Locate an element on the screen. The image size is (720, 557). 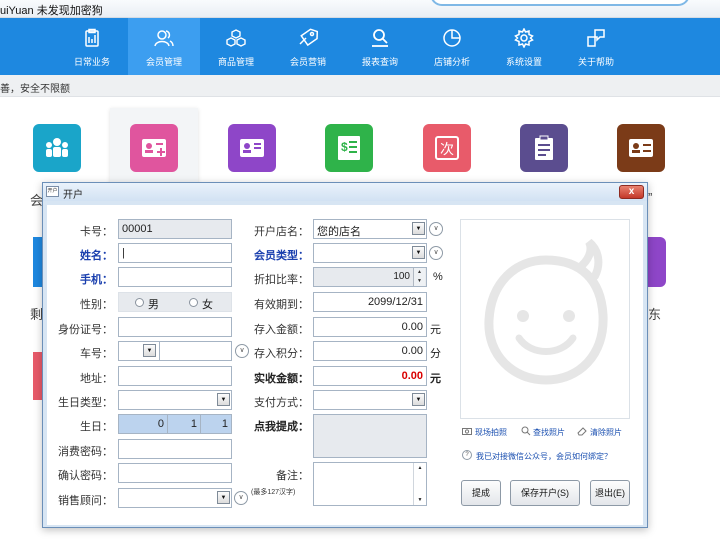
birth-day-field: 1 is located at coordinates (216, 424).